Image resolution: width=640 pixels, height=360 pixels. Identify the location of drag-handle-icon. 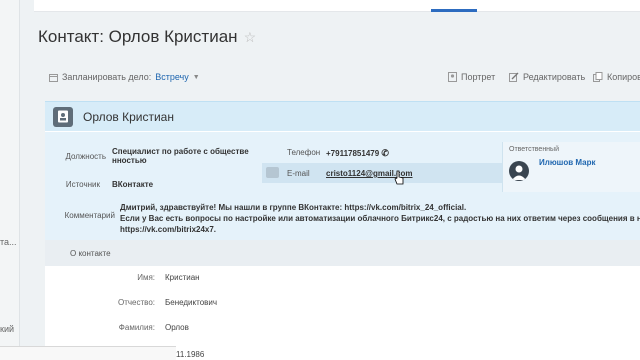
(272, 172).